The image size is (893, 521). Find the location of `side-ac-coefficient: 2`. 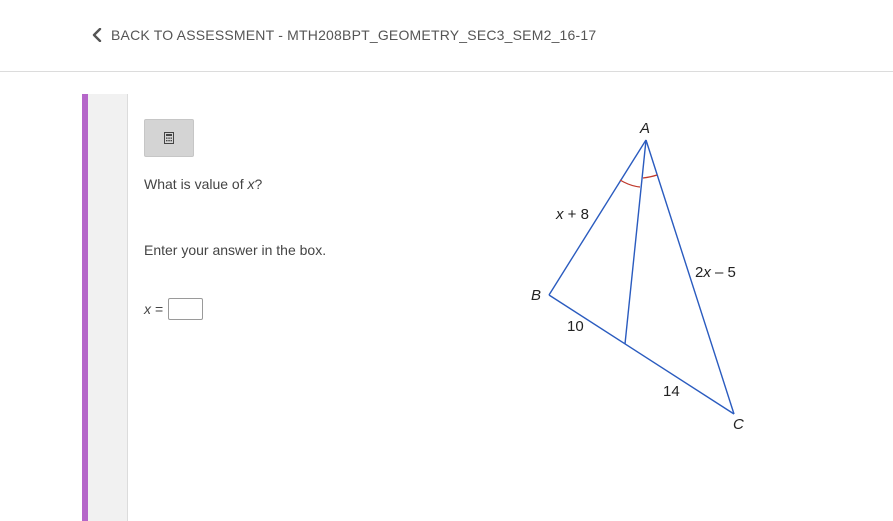

side-ac-coefficient: 2 is located at coordinates (699, 272).